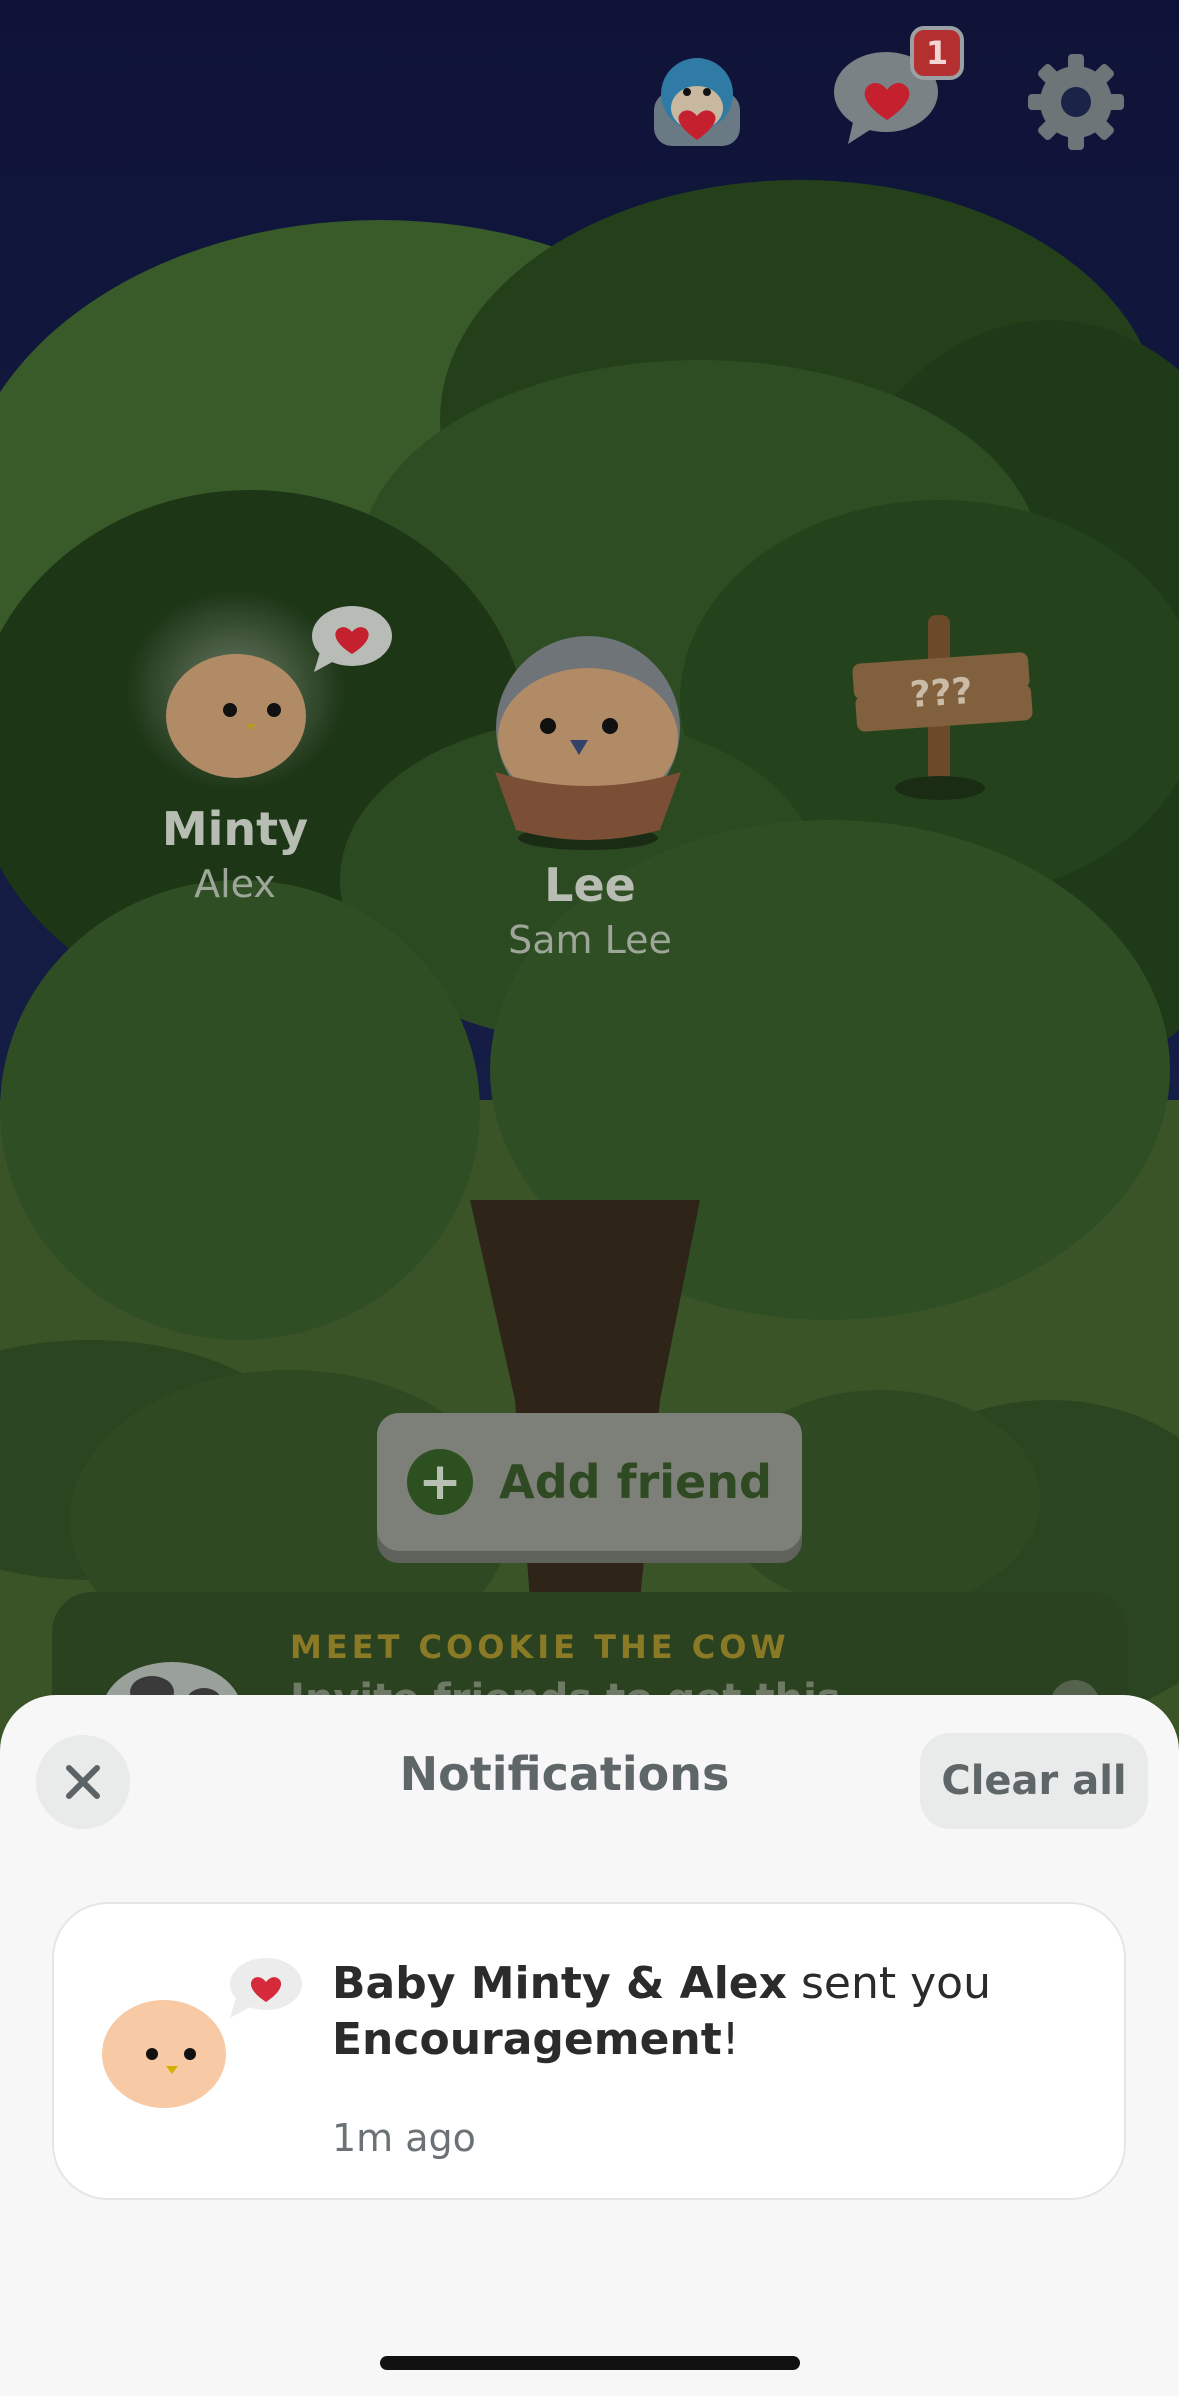  I want to click on bird-heart-avatar-icon, so click(697, 102).